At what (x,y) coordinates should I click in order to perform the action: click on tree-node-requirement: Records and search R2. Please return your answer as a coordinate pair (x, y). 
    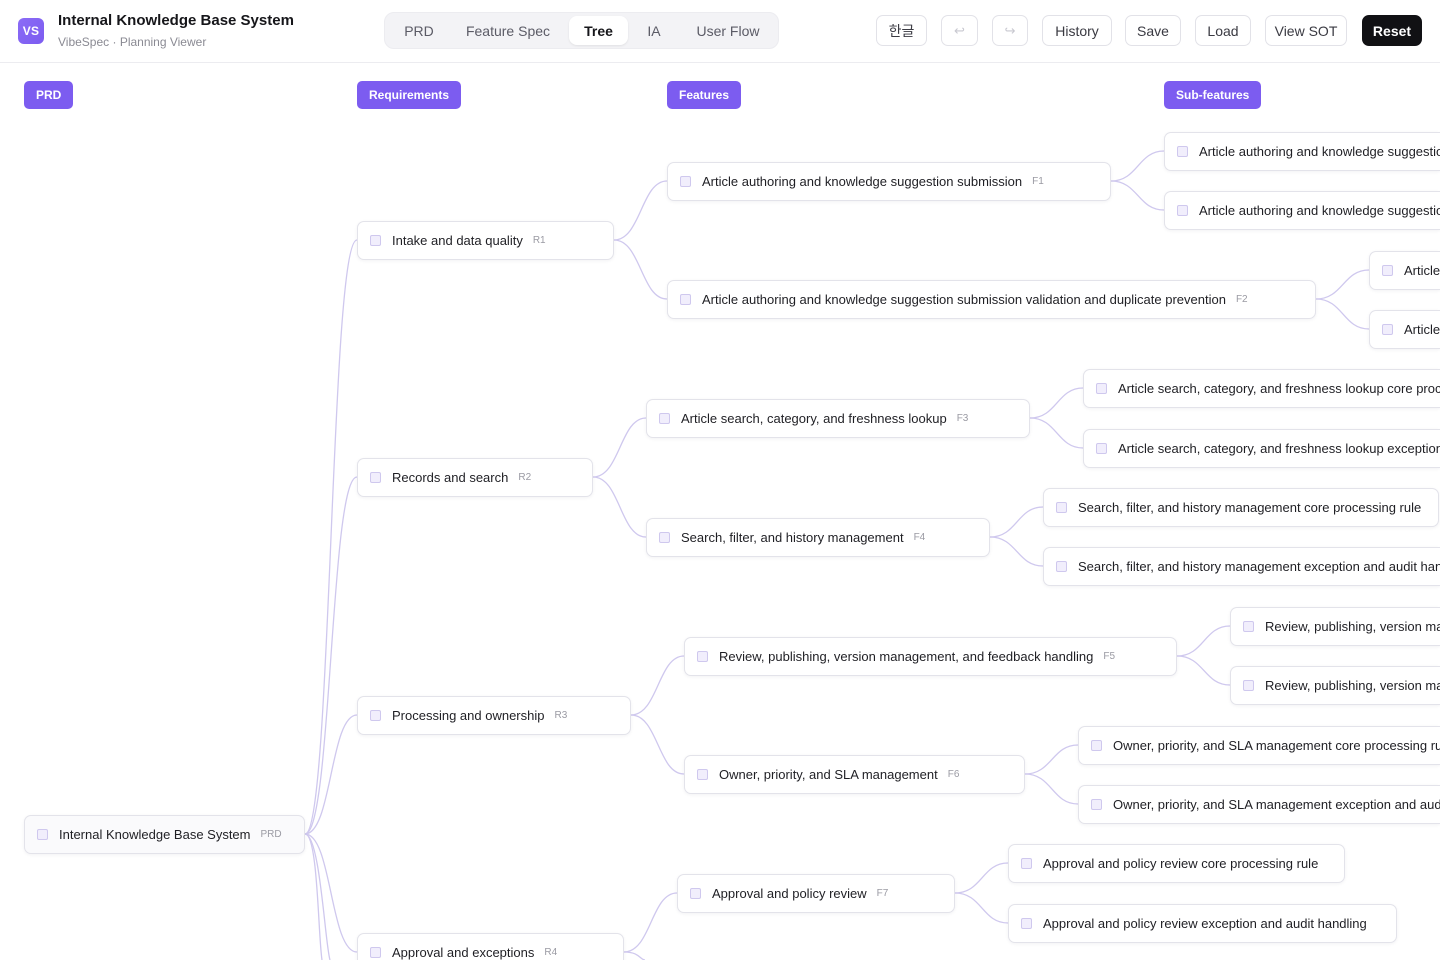
    Looking at the image, I should click on (475, 477).